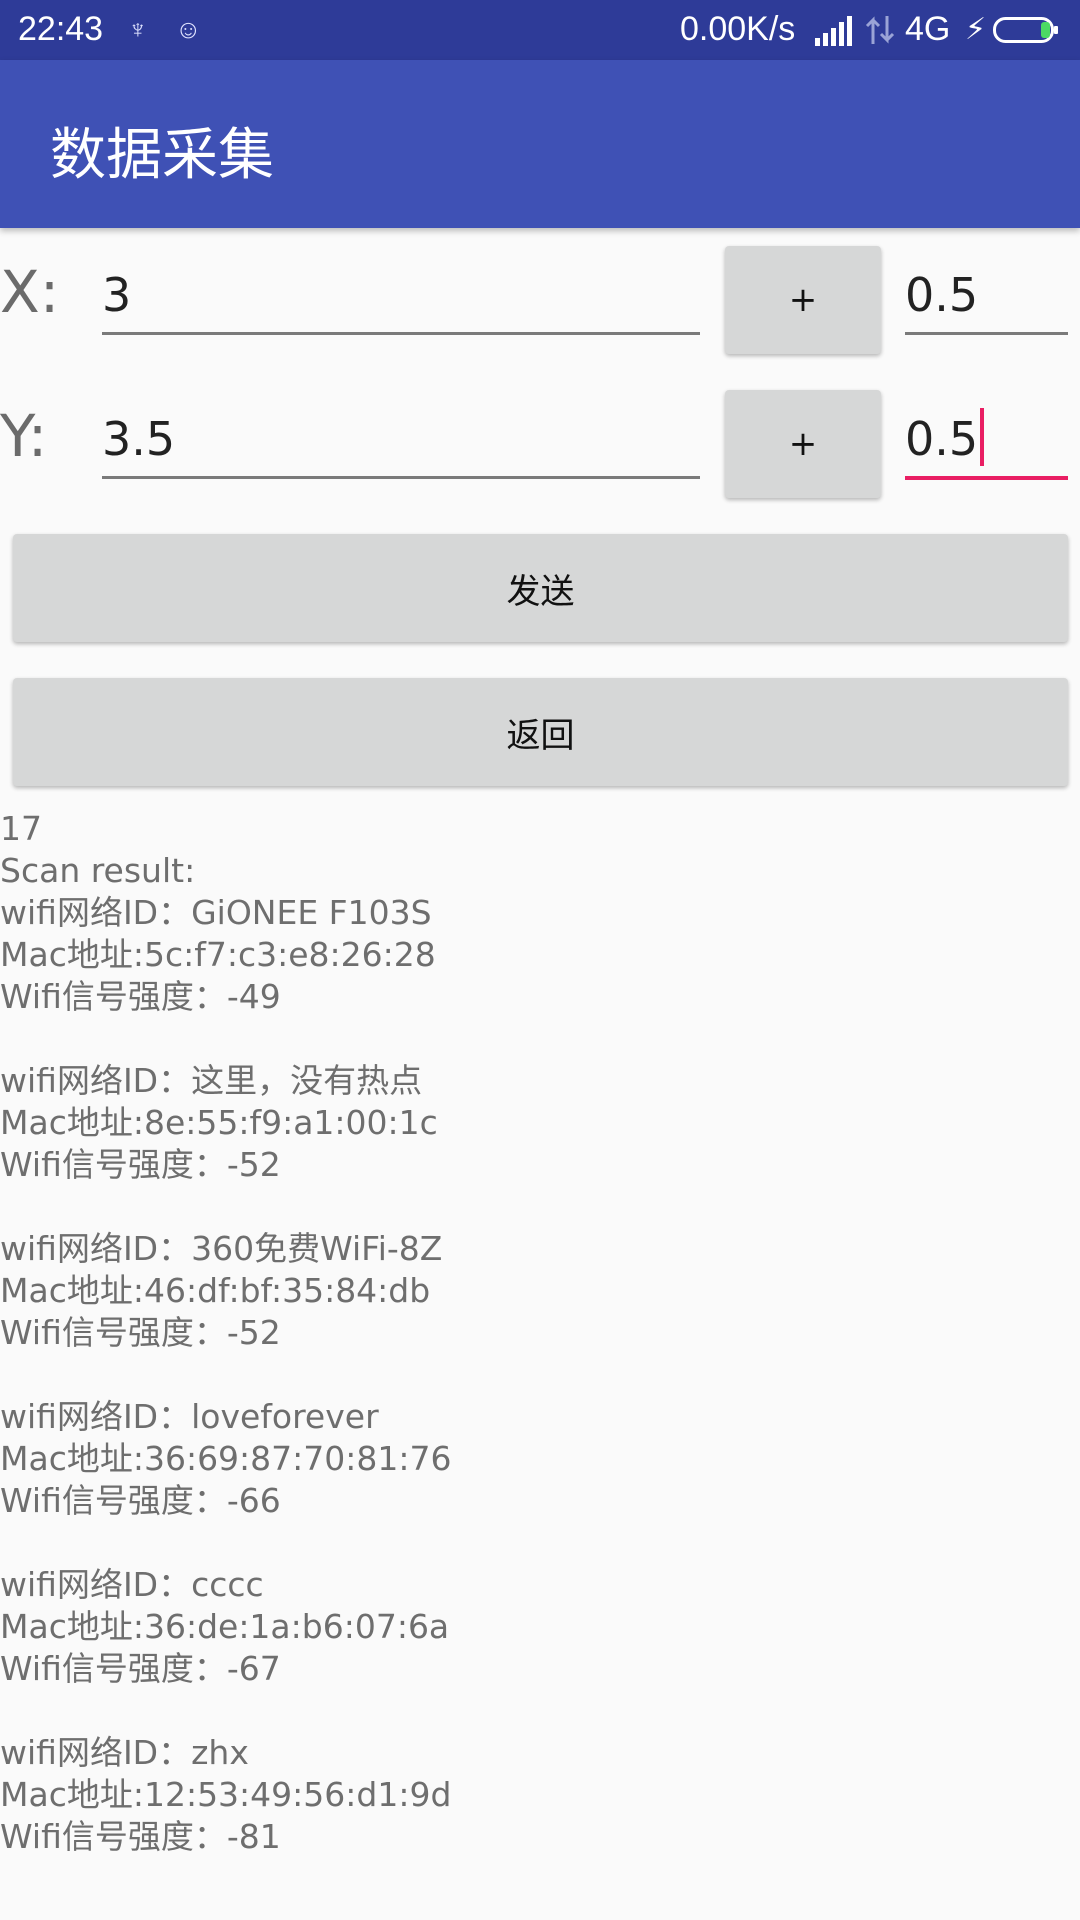 The width and height of the screenshot is (1080, 1920). I want to click on x-plus-button: +, so click(803, 300).